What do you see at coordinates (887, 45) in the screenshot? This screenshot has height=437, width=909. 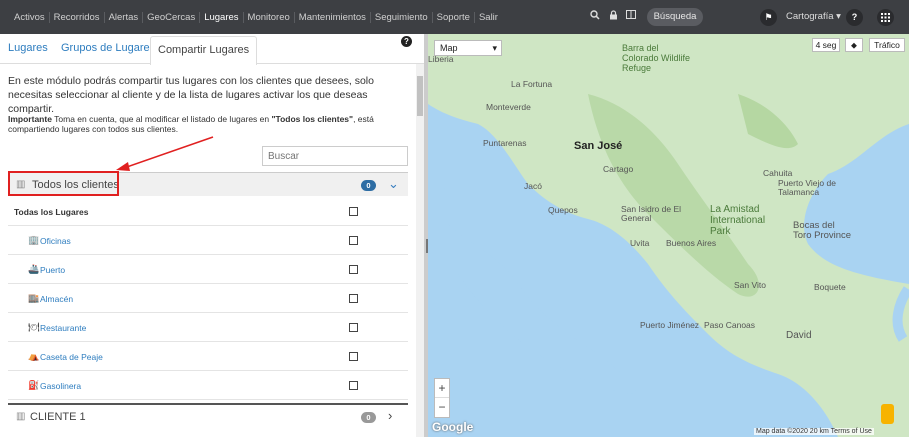 I see `traffic-button: Tráfico` at bounding box center [887, 45].